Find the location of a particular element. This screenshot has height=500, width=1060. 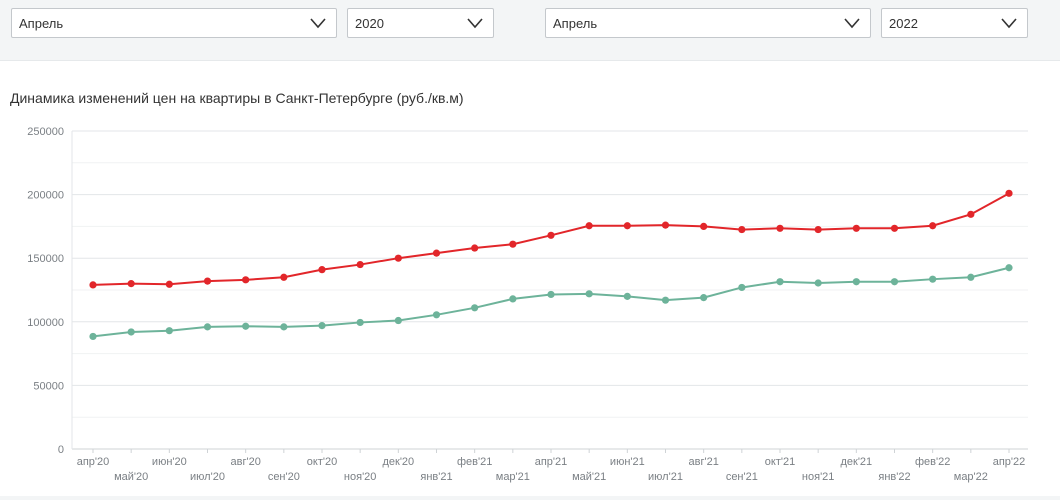

end-year-select: 2022 is located at coordinates (954, 23).